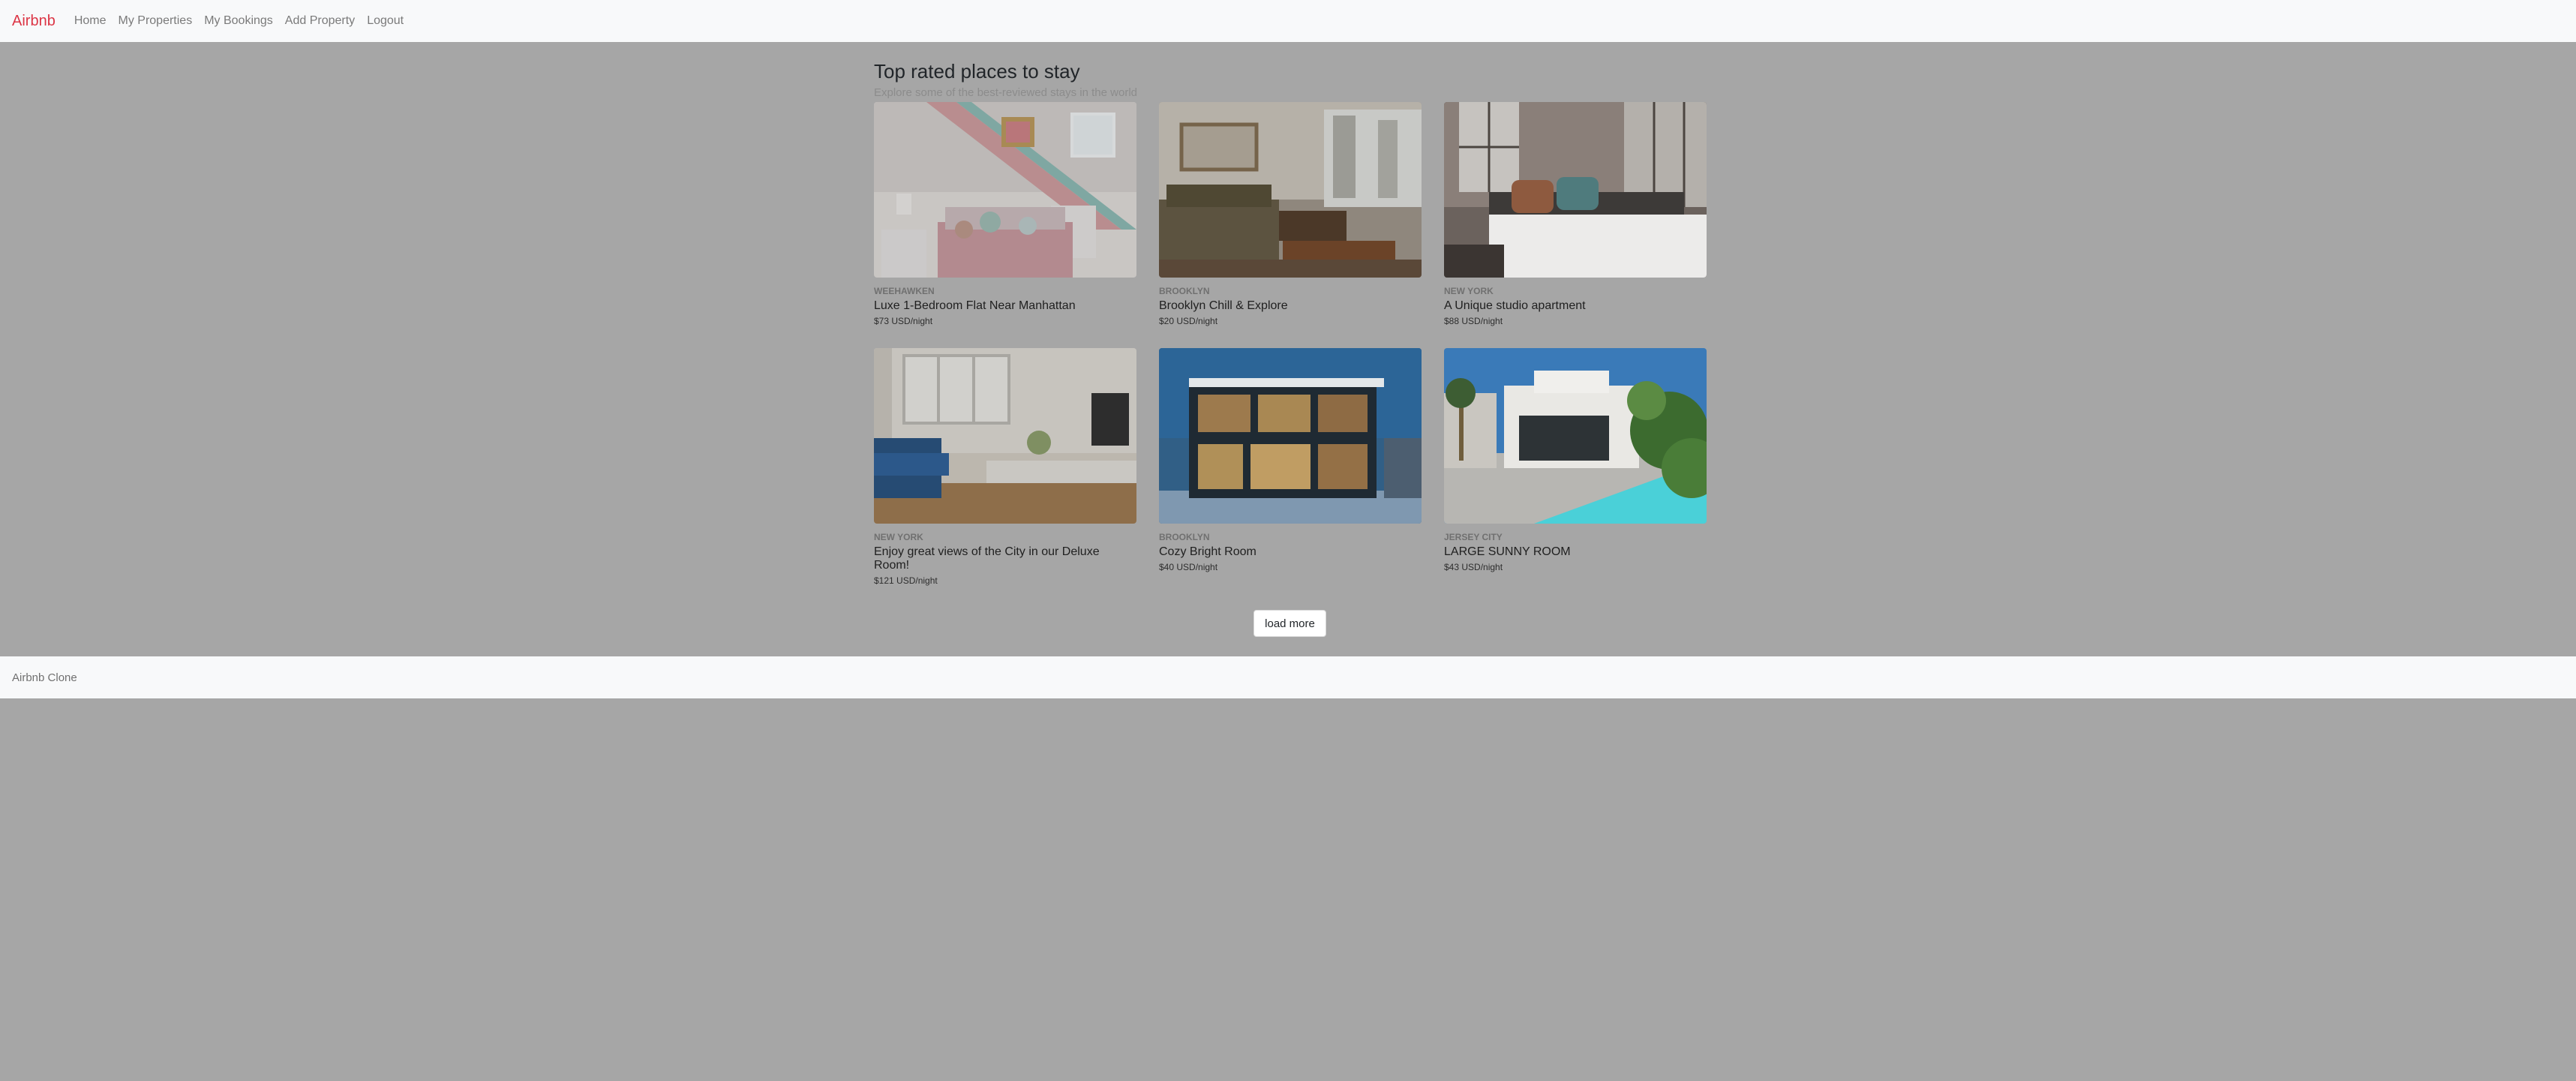 The height and width of the screenshot is (1081, 2576). Describe the element at coordinates (90, 21) in the screenshot. I see `nav-link-home: Home` at that location.